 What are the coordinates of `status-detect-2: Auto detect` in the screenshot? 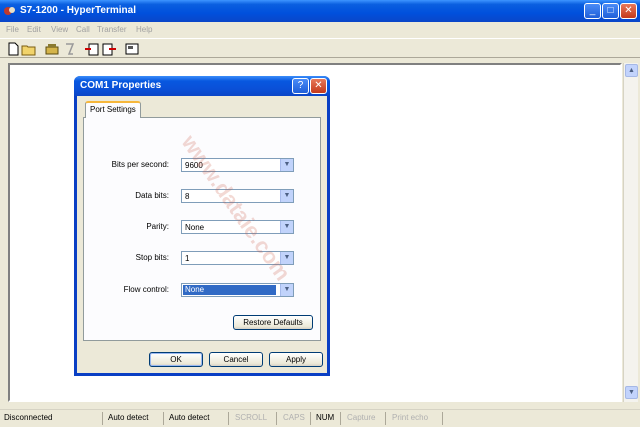 It's located at (189, 417).